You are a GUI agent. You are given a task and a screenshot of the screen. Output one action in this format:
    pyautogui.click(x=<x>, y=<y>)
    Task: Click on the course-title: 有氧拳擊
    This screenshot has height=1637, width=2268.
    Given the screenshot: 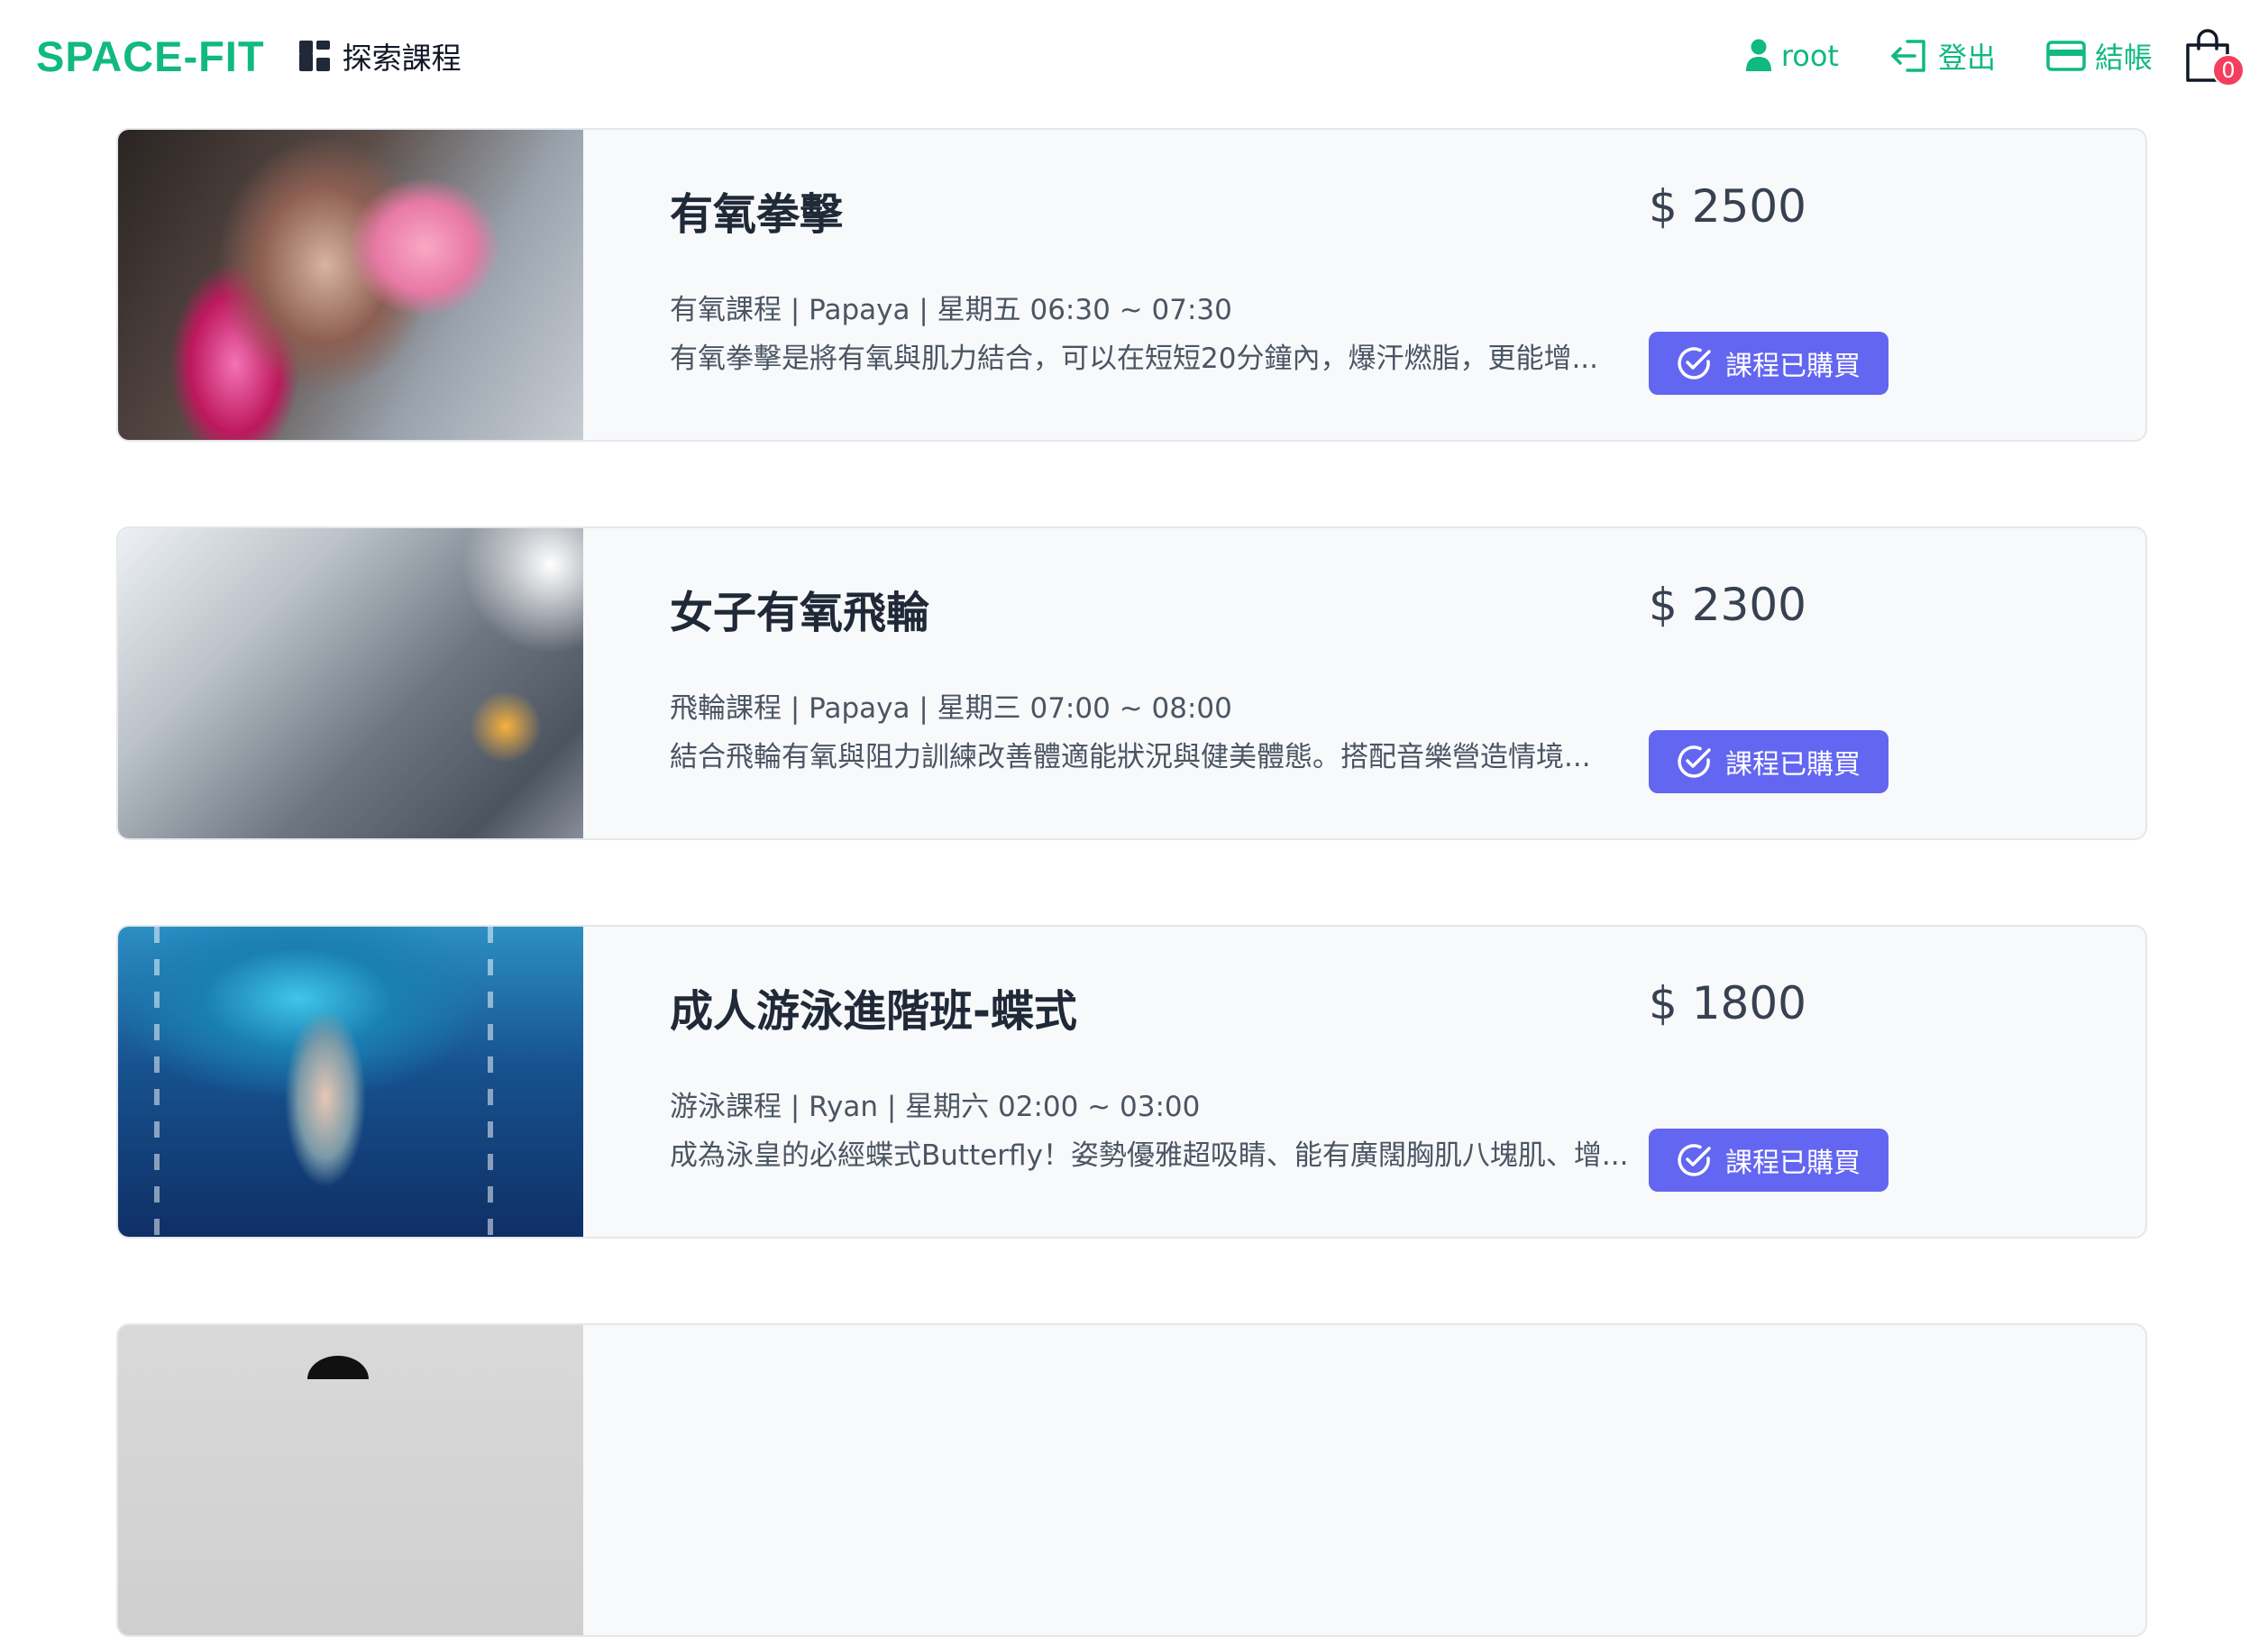 What is the action you would take?
    pyautogui.click(x=757, y=214)
    